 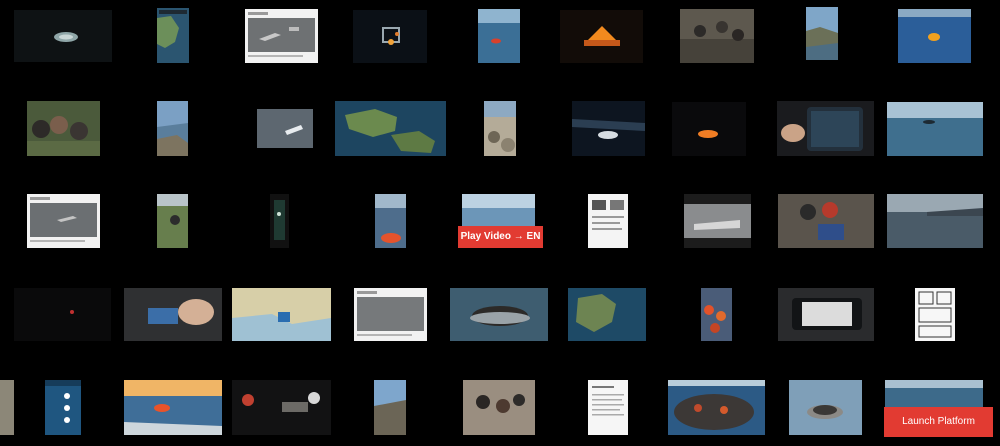 I want to click on thumb-hillside-people, so click(x=172, y=221).